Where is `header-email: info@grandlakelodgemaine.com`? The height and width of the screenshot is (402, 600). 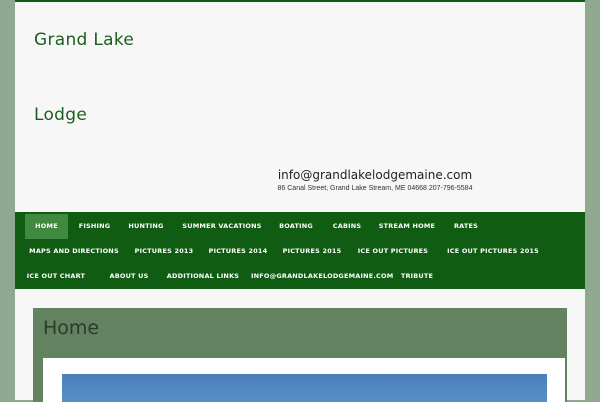 header-email: info@grandlakelodgemaine.com is located at coordinates (375, 175).